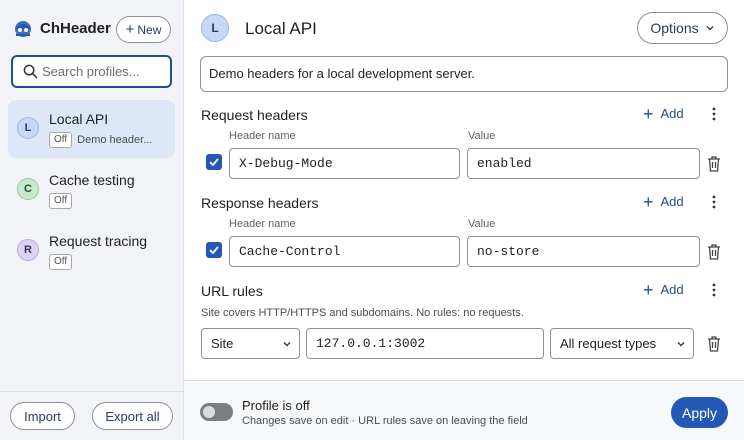 The width and height of the screenshot is (744, 440). Describe the element at coordinates (276, 405) in the screenshot. I see `profile-status-text: Profile is off` at that location.